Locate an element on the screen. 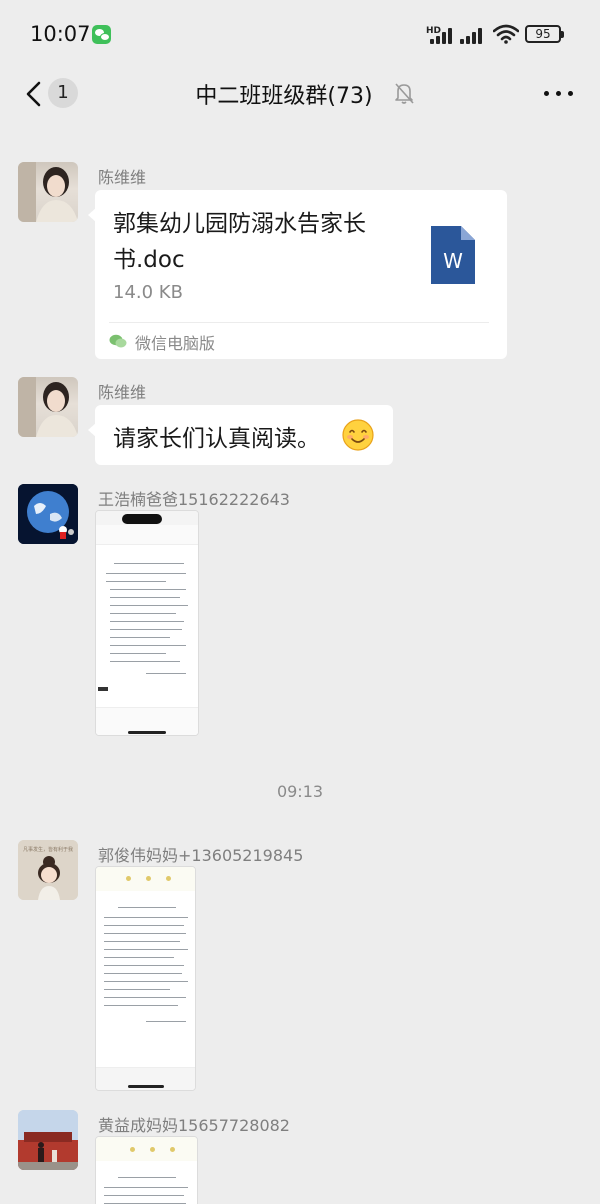 The width and height of the screenshot is (600, 1204). divider is located at coordinates (299, 322).